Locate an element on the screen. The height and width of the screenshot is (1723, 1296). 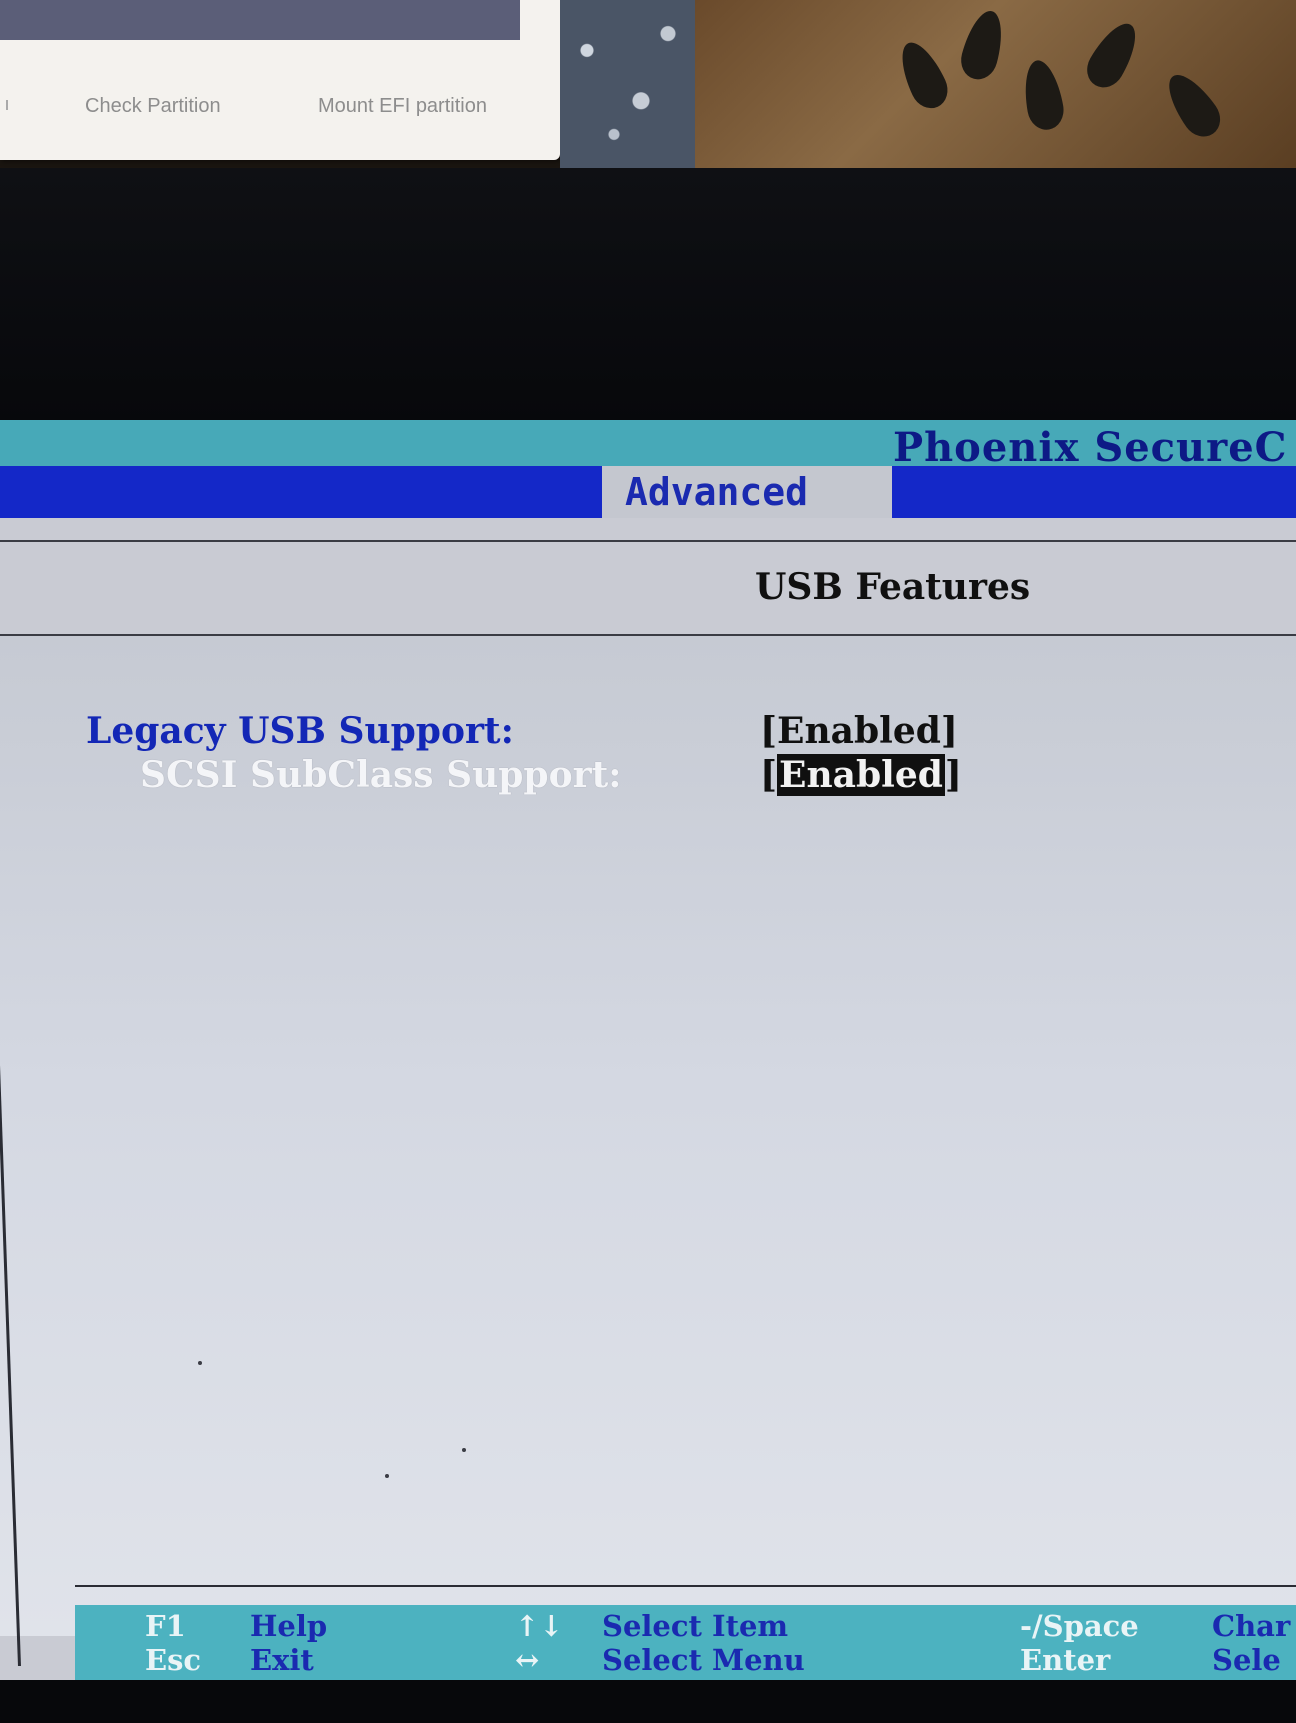
selected-value-highlight: Enabled is located at coordinates (861, 775).